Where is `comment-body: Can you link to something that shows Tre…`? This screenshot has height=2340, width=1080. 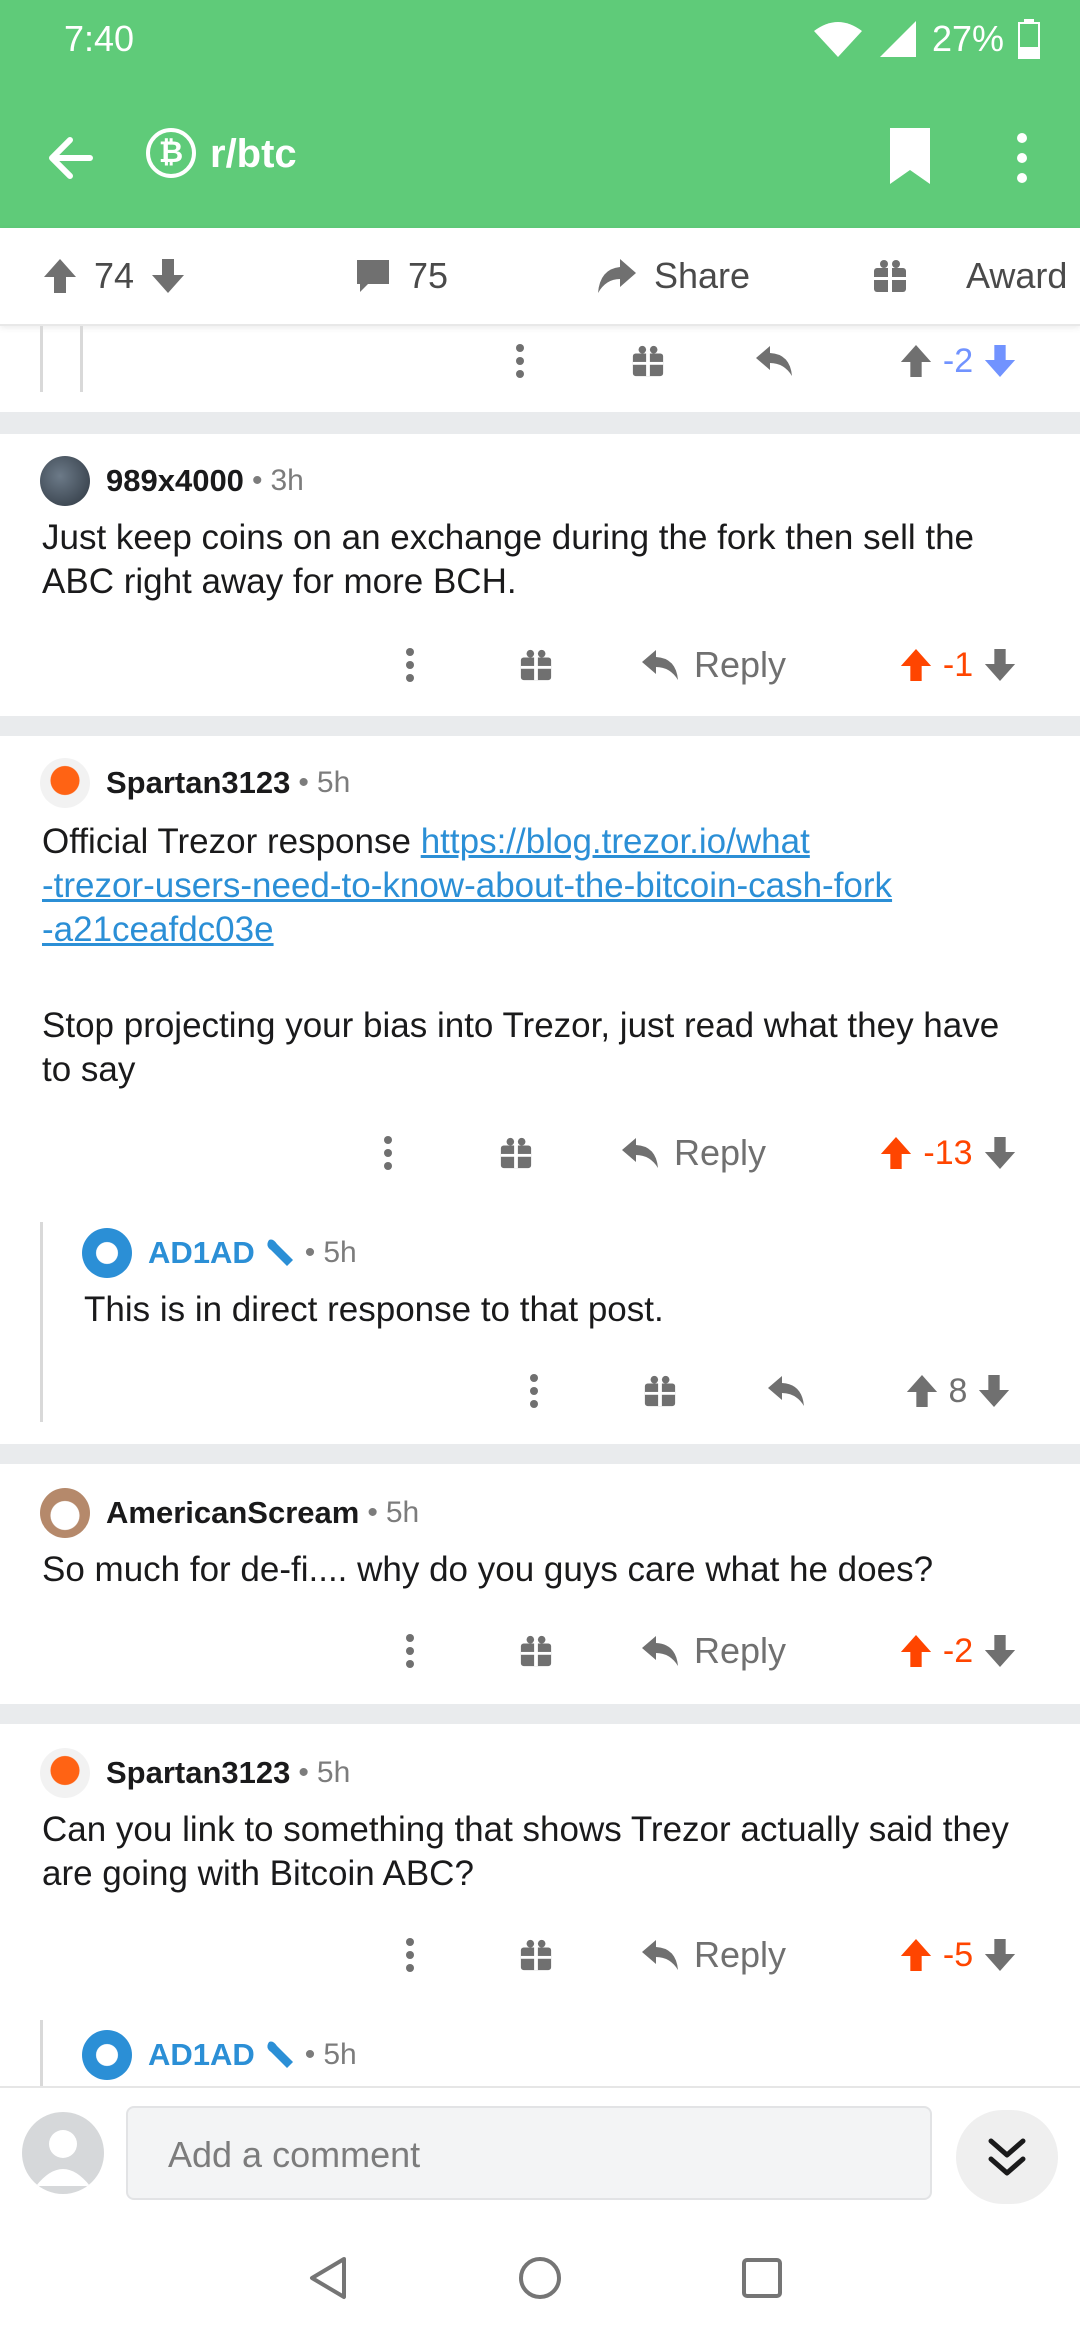 comment-body: Can you link to something that shows Tre… is located at coordinates (525, 1851).